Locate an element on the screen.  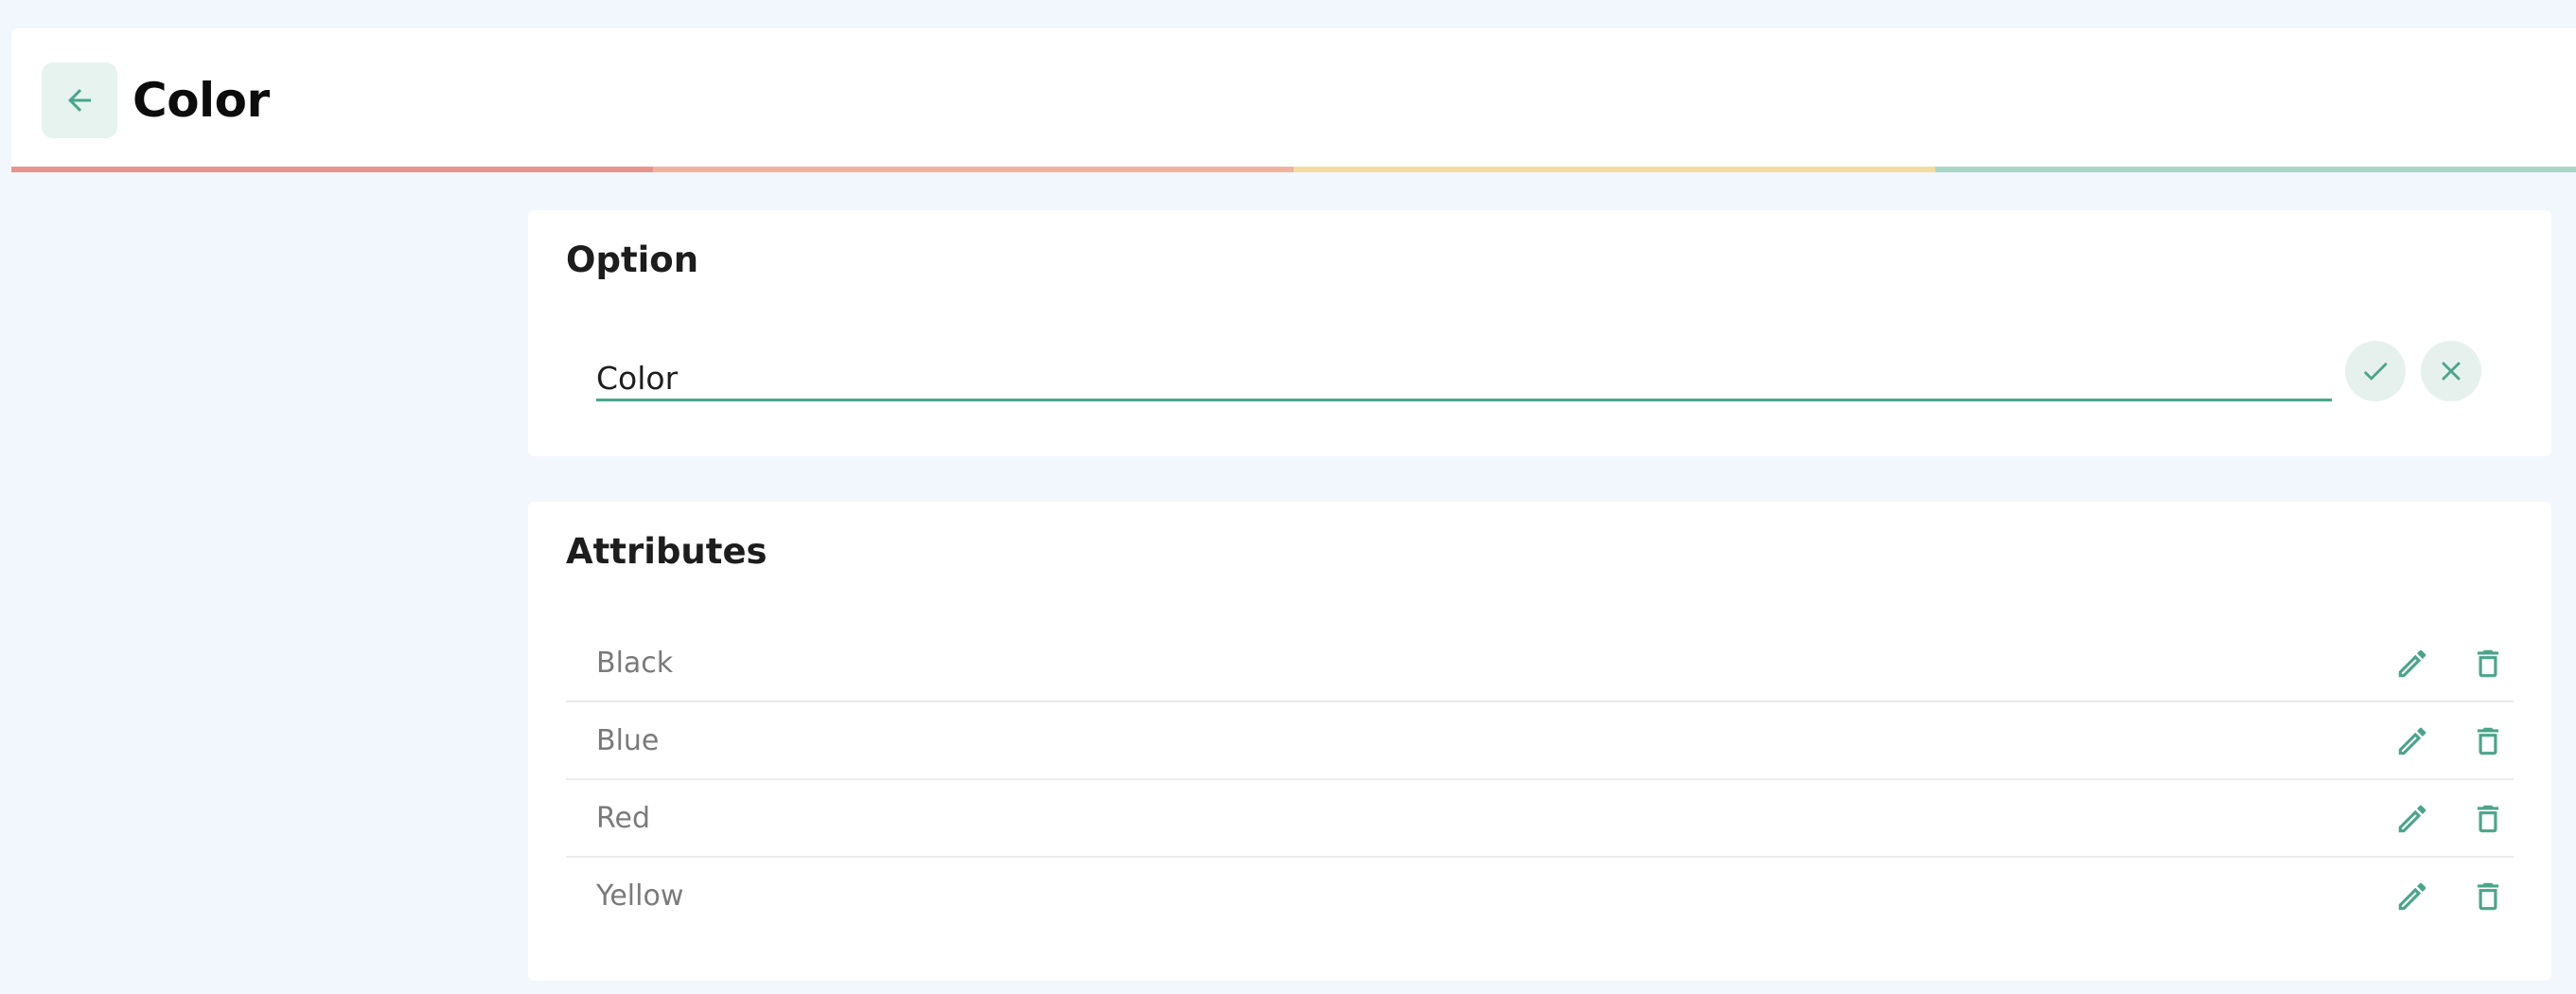
option-heading: Option is located at coordinates (632, 260).